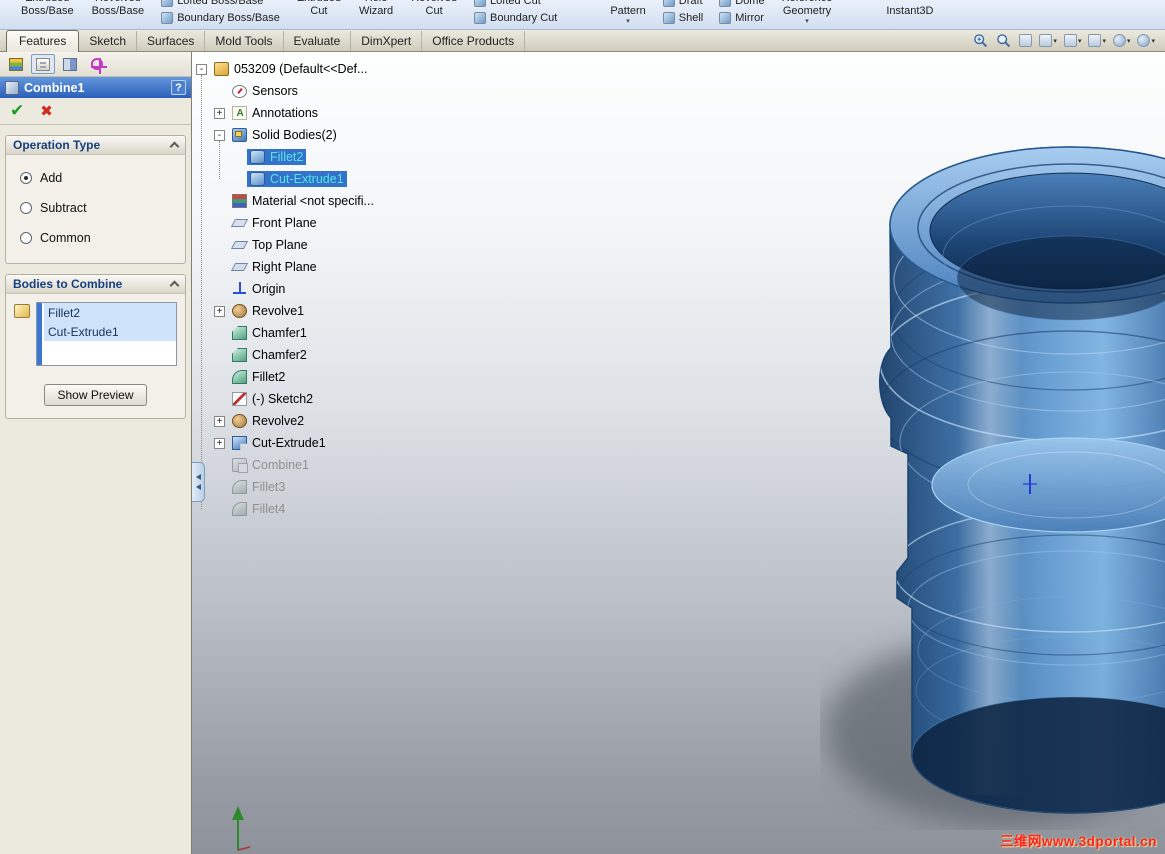 The height and width of the screenshot is (854, 1165). Describe the element at coordinates (280, 465) in the screenshot. I see `tree-item-label: Combine1` at that location.